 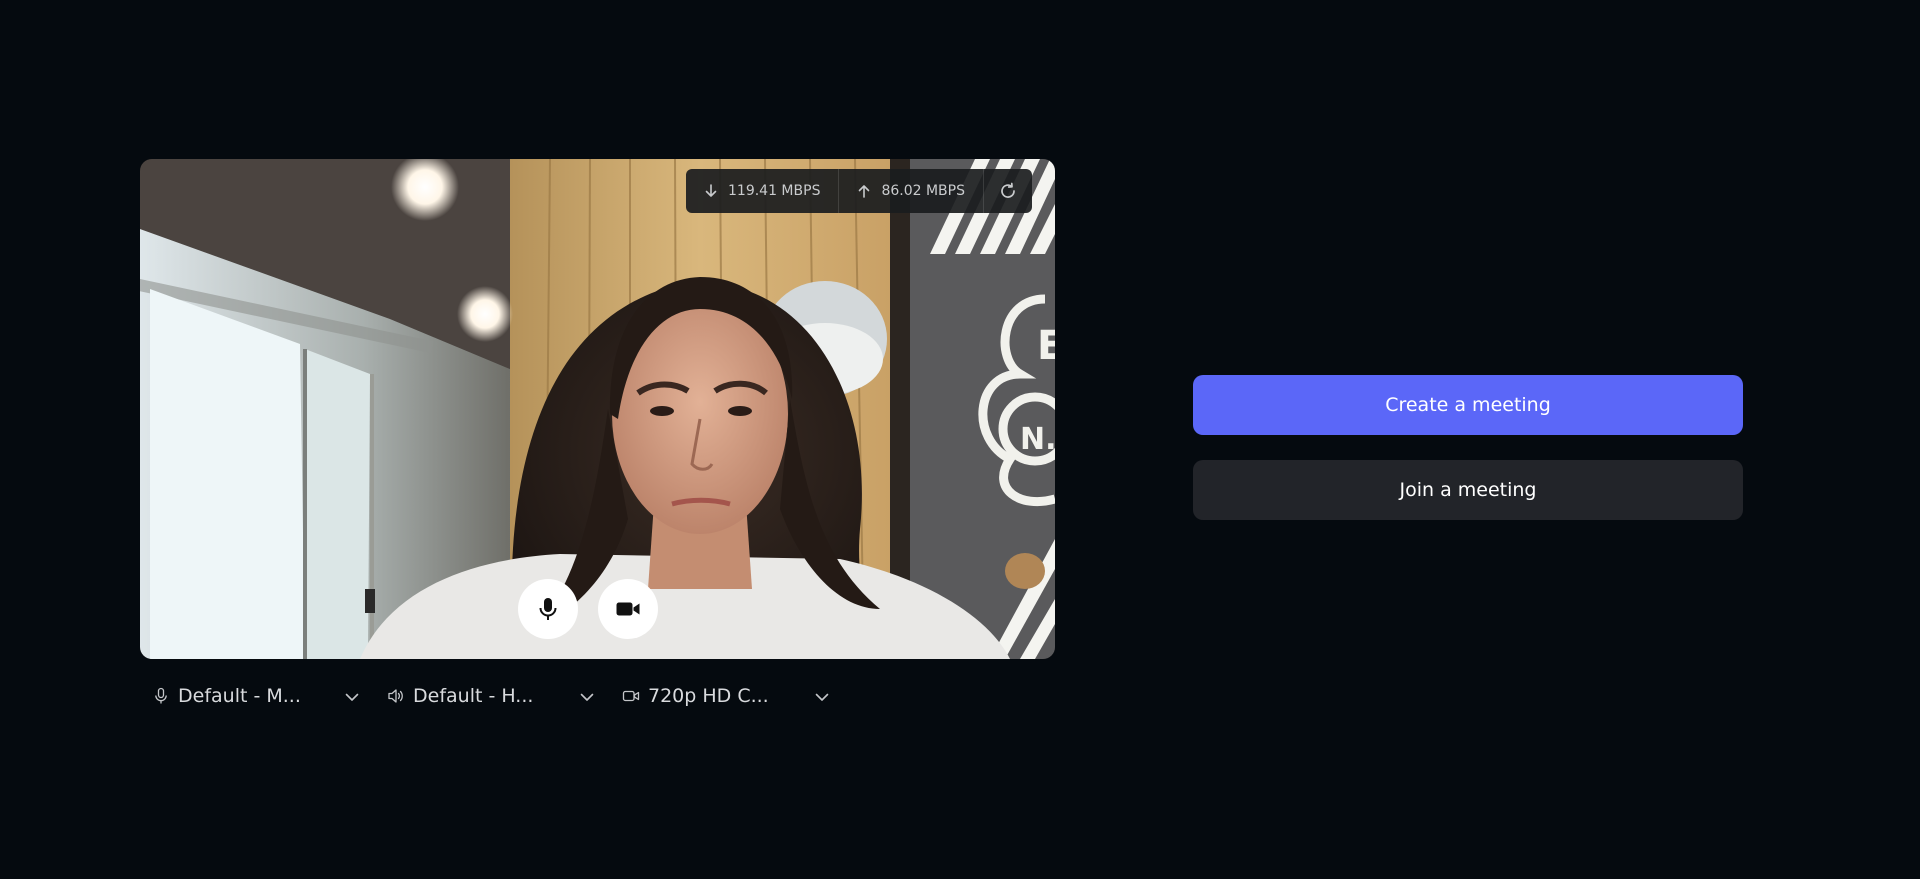 What do you see at coordinates (711, 190) in the screenshot?
I see `arrow-down-icon` at bounding box center [711, 190].